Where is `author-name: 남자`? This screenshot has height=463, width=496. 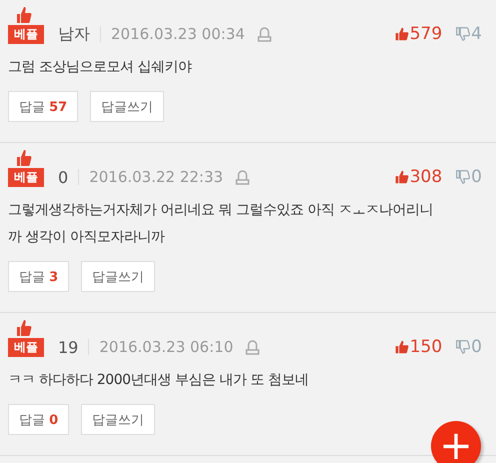 author-name: 남자 is located at coordinates (74, 34).